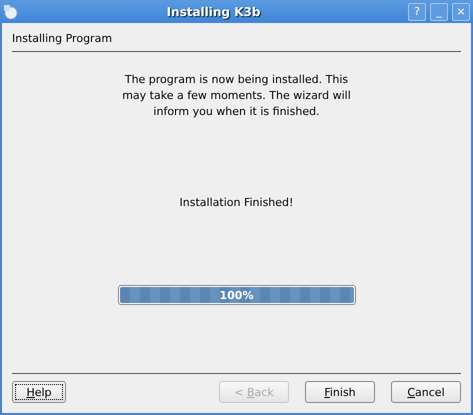 Image resolution: width=473 pixels, height=415 pixels. What do you see at coordinates (39, 392) in the screenshot?
I see `wizard-button: Help` at bounding box center [39, 392].